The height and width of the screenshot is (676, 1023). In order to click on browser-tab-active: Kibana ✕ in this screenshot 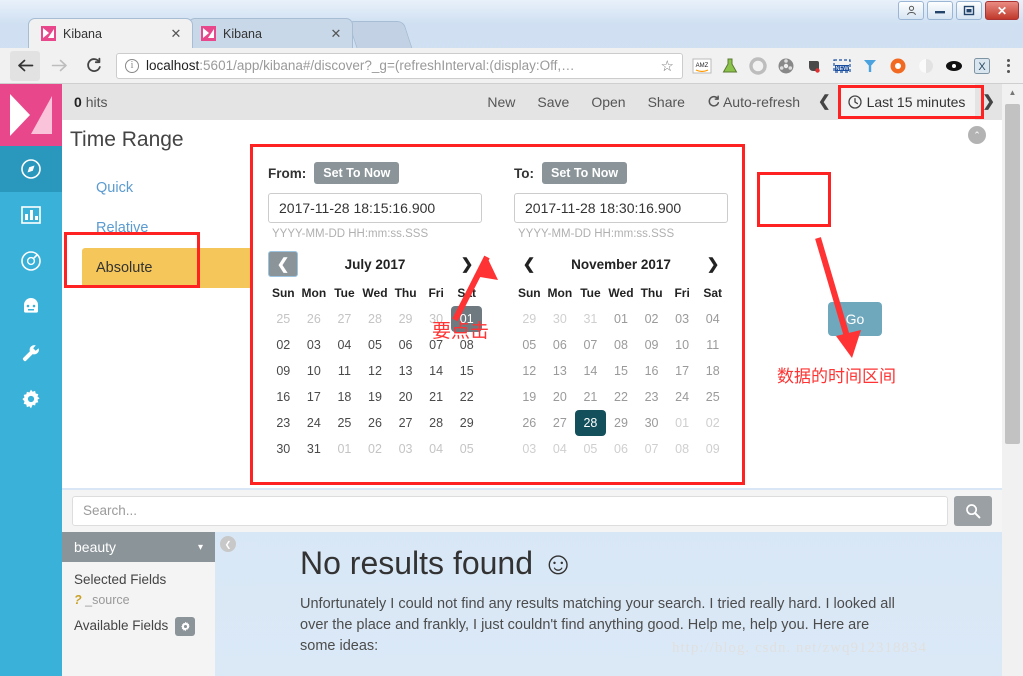, I will do `click(110, 33)`.